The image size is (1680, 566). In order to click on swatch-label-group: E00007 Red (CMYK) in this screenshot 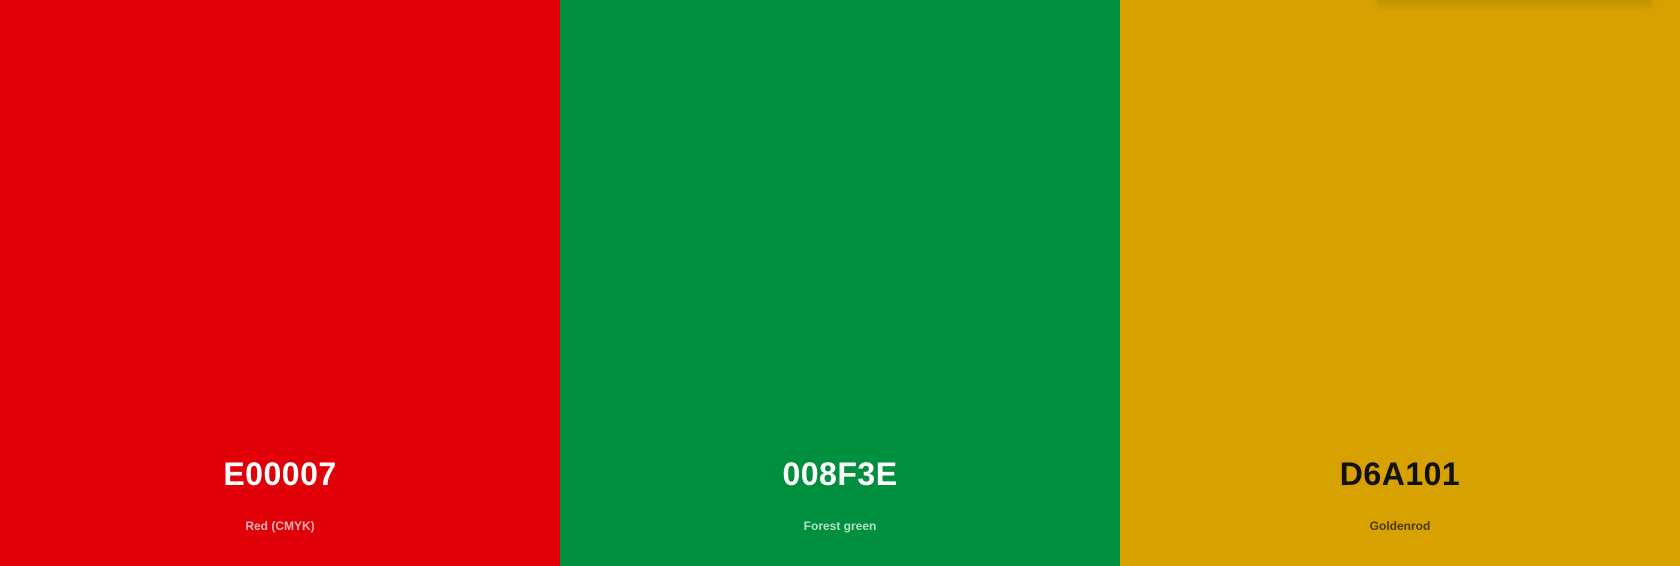, I will do `click(280, 506)`.